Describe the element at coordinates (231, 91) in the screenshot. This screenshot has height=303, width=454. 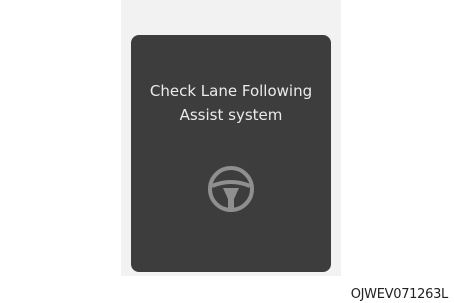
I see `warning-message-line-1: Check Lane Following` at that location.